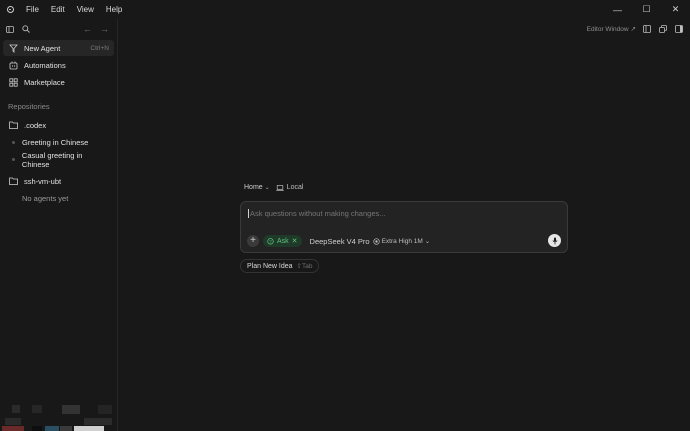 The image size is (690, 431). What do you see at coordinates (13, 82) in the screenshot?
I see `marketplace-icon` at bounding box center [13, 82].